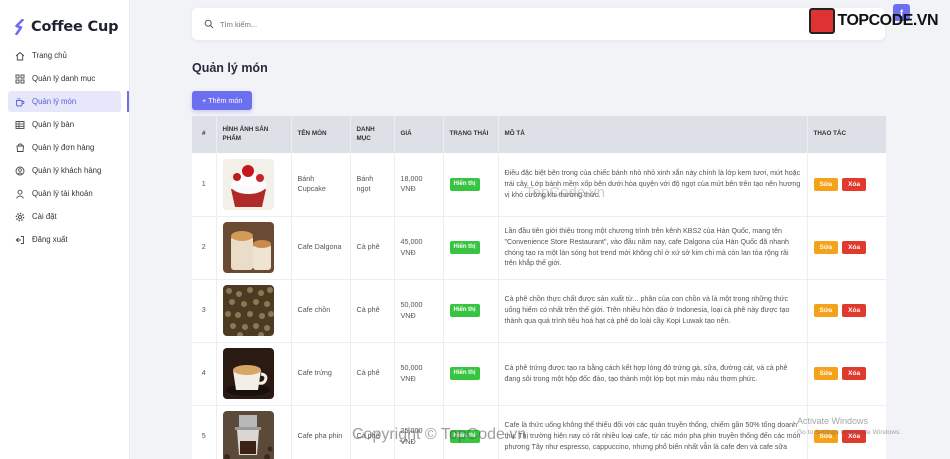  I want to click on topcode-logo-text: TOPCODE.VN, so click(888, 20).